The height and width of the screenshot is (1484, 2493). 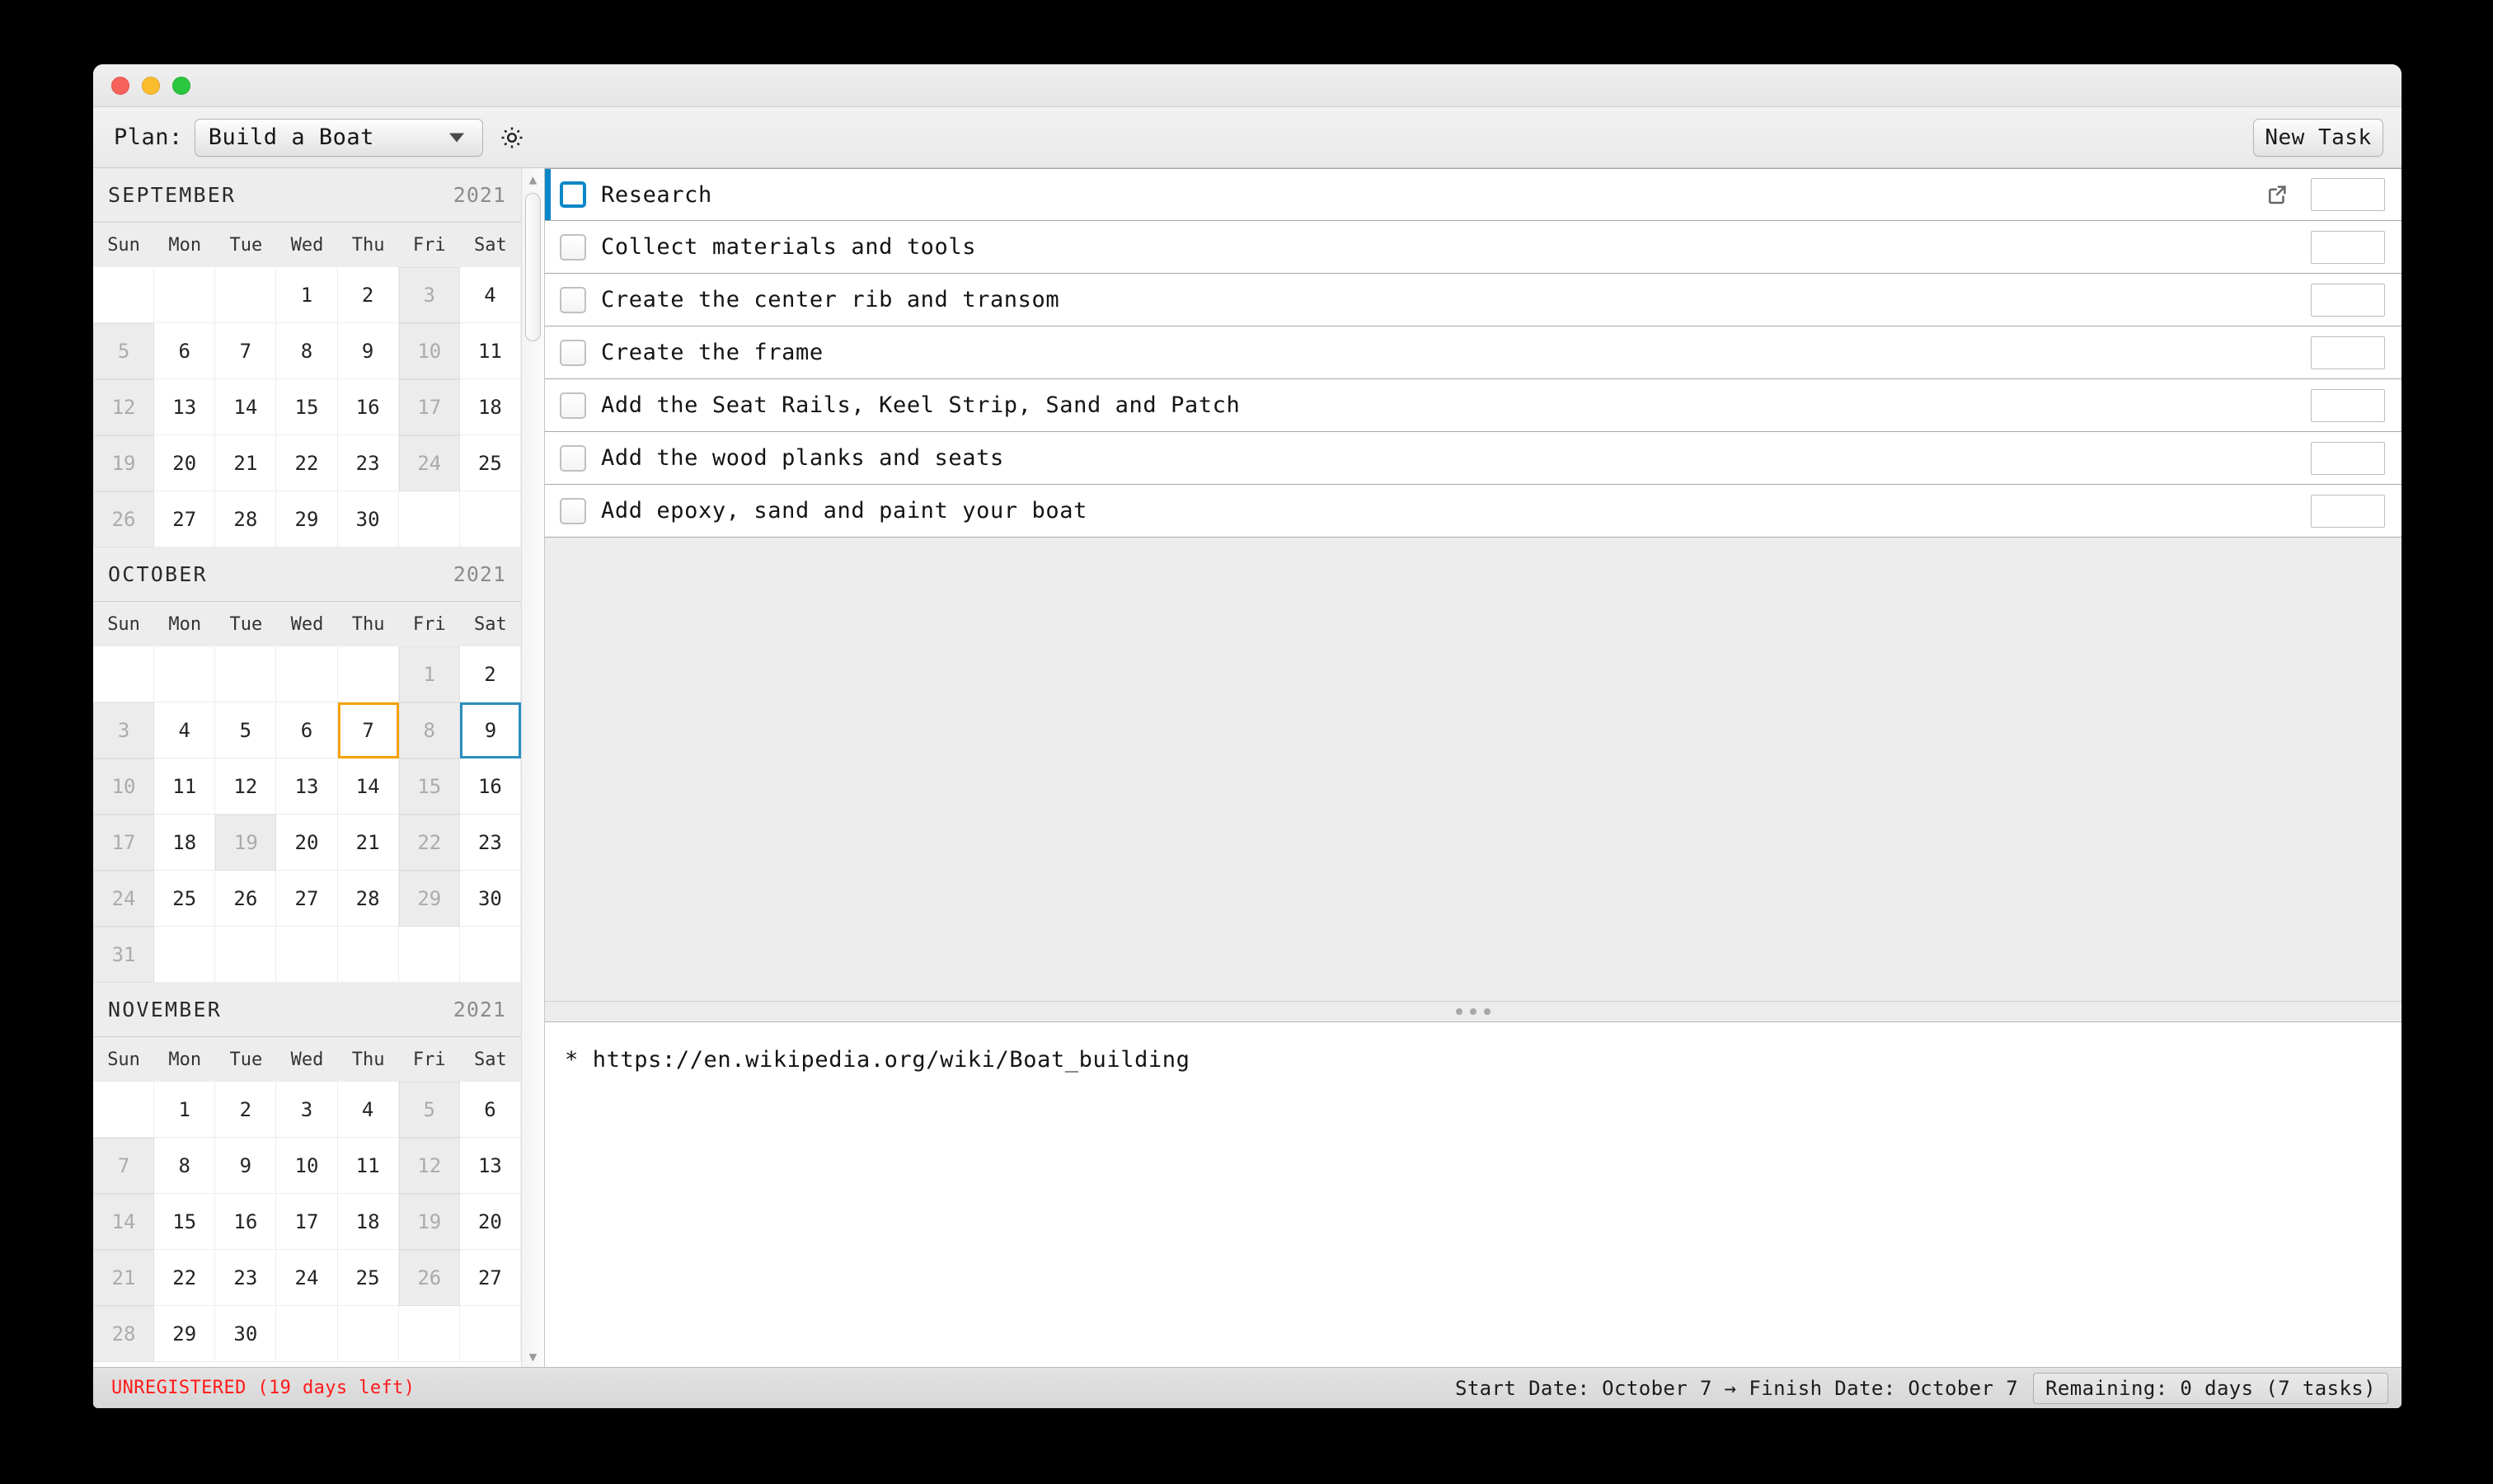 I want to click on plan-dropdown: Build a Boat, so click(x=338, y=137).